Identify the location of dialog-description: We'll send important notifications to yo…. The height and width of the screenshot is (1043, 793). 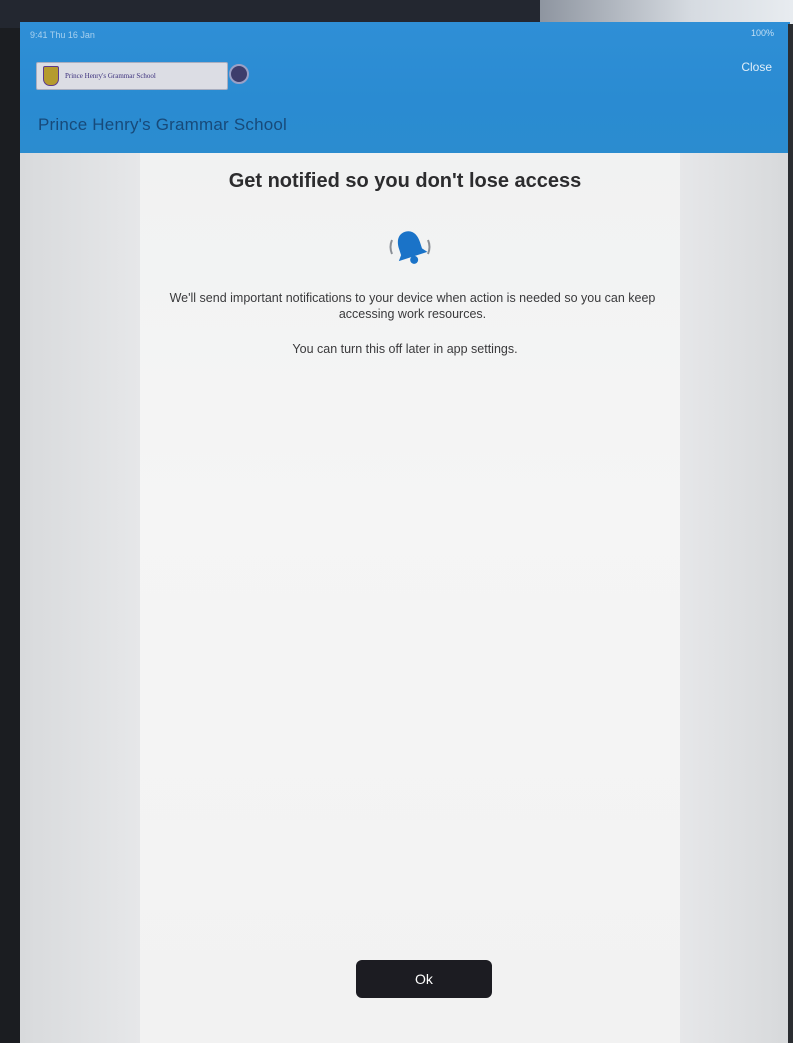
(412, 306).